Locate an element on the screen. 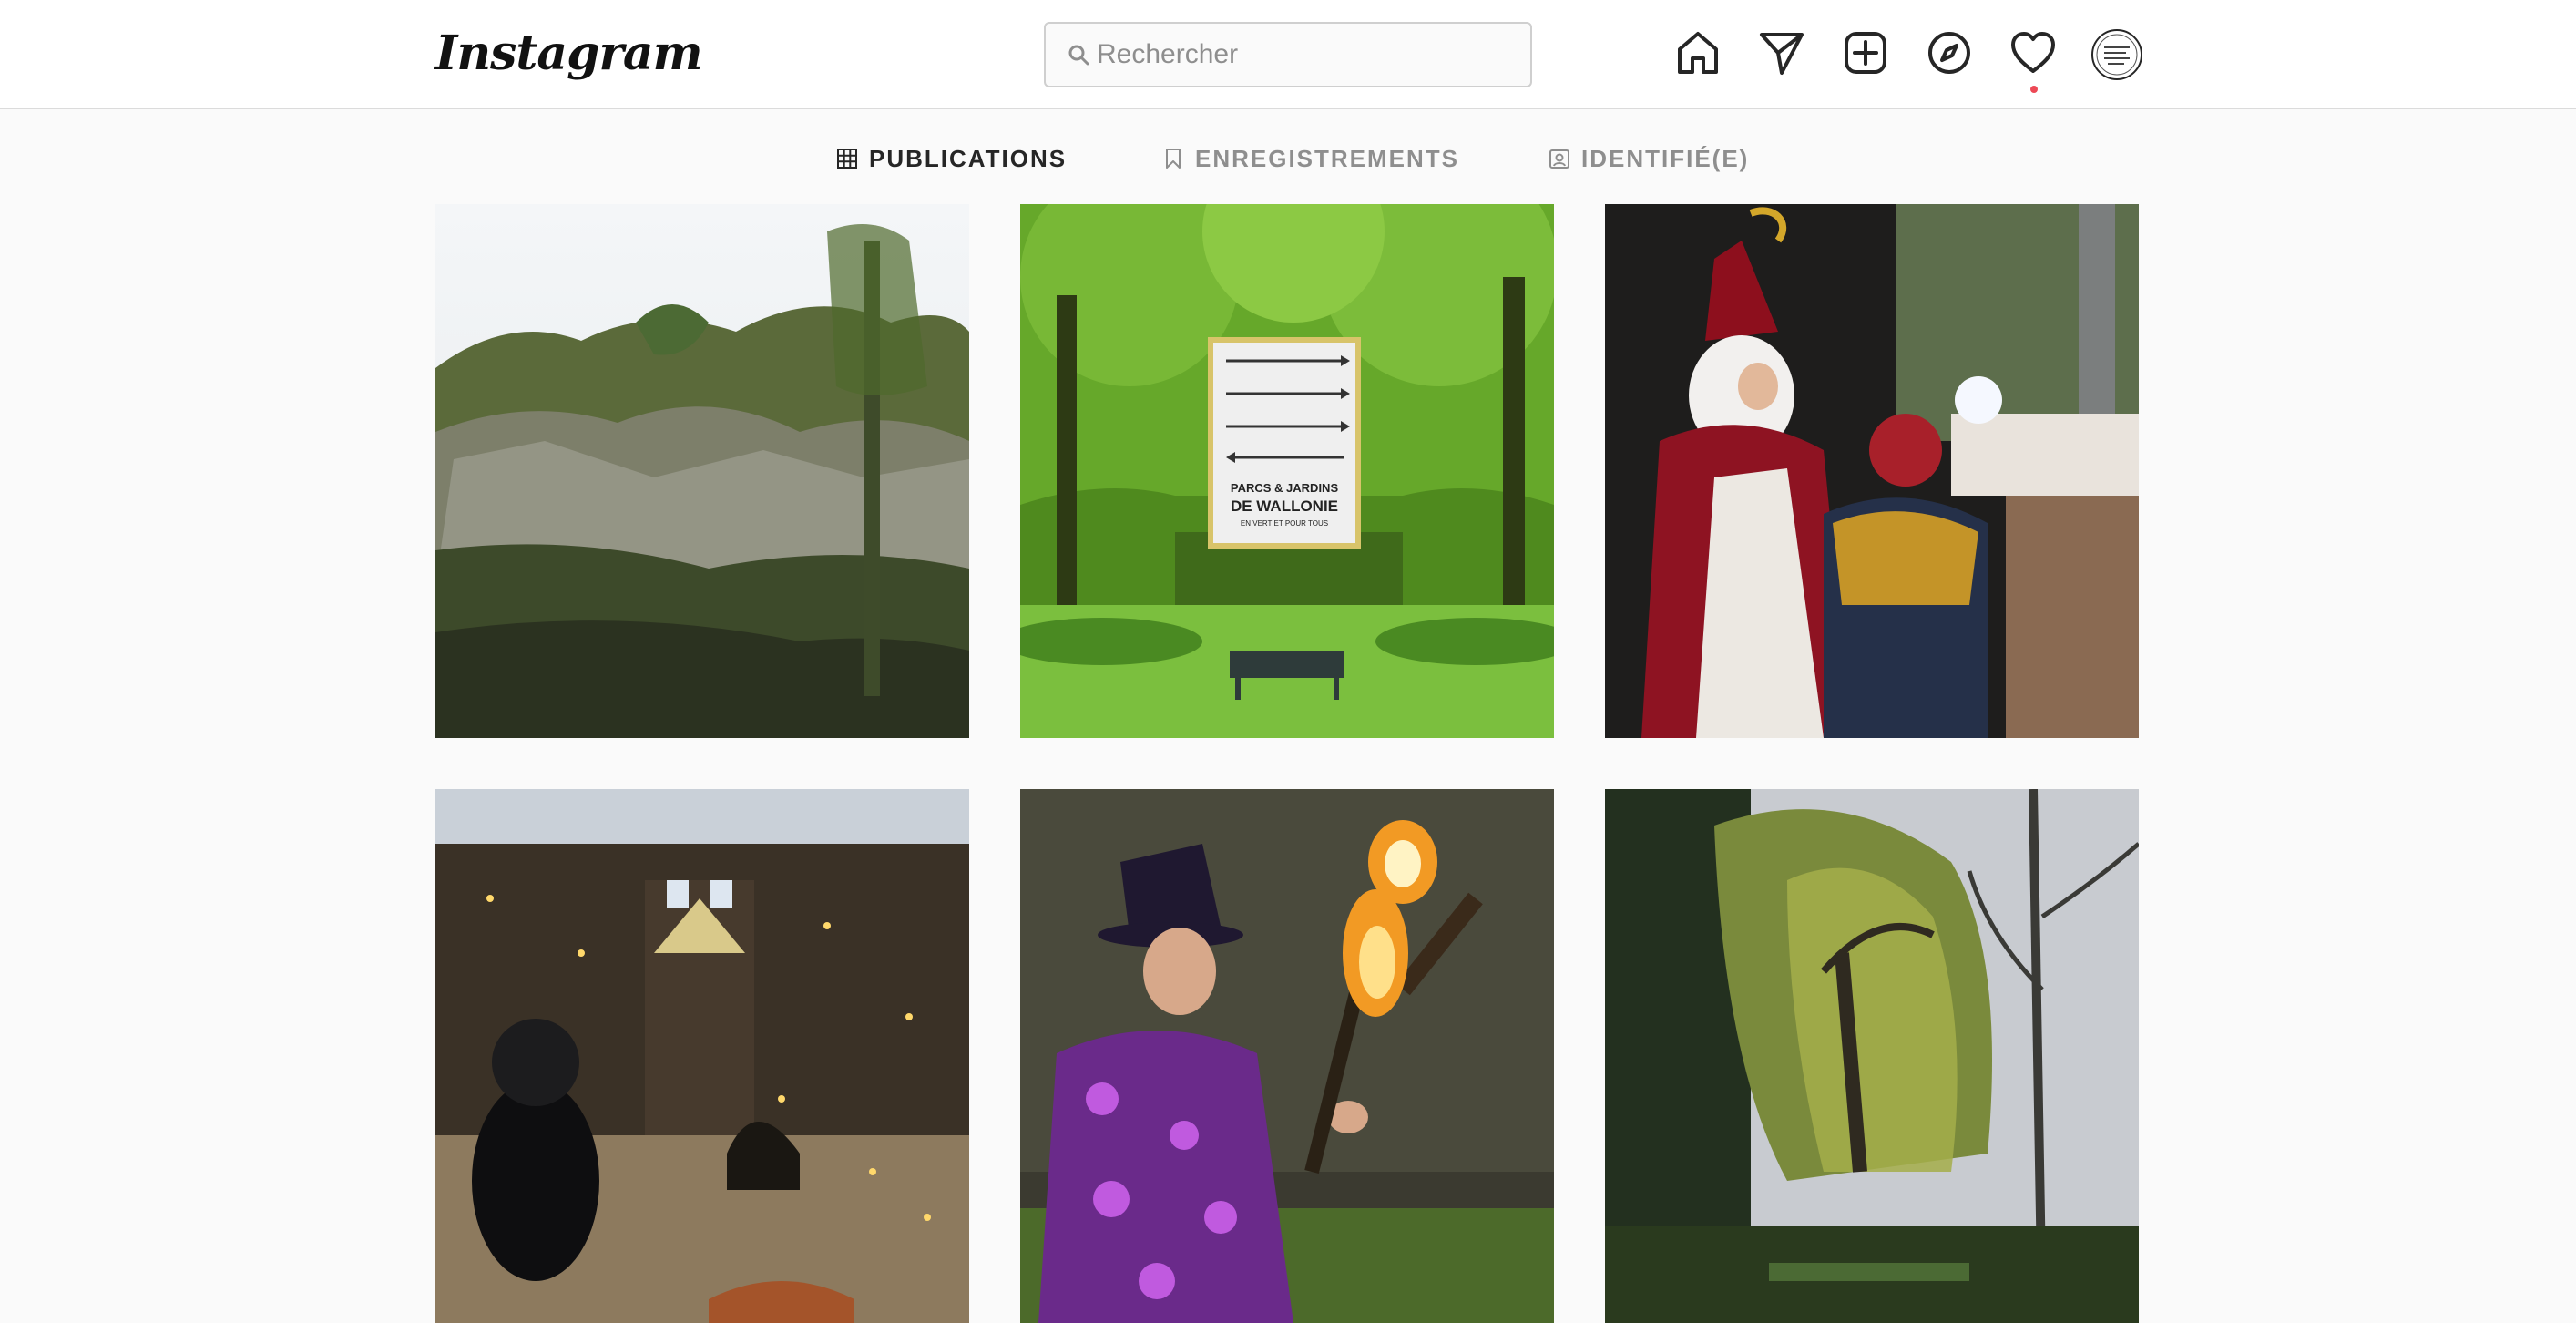 The height and width of the screenshot is (1323, 2576). profile-avatar is located at coordinates (2116, 54).